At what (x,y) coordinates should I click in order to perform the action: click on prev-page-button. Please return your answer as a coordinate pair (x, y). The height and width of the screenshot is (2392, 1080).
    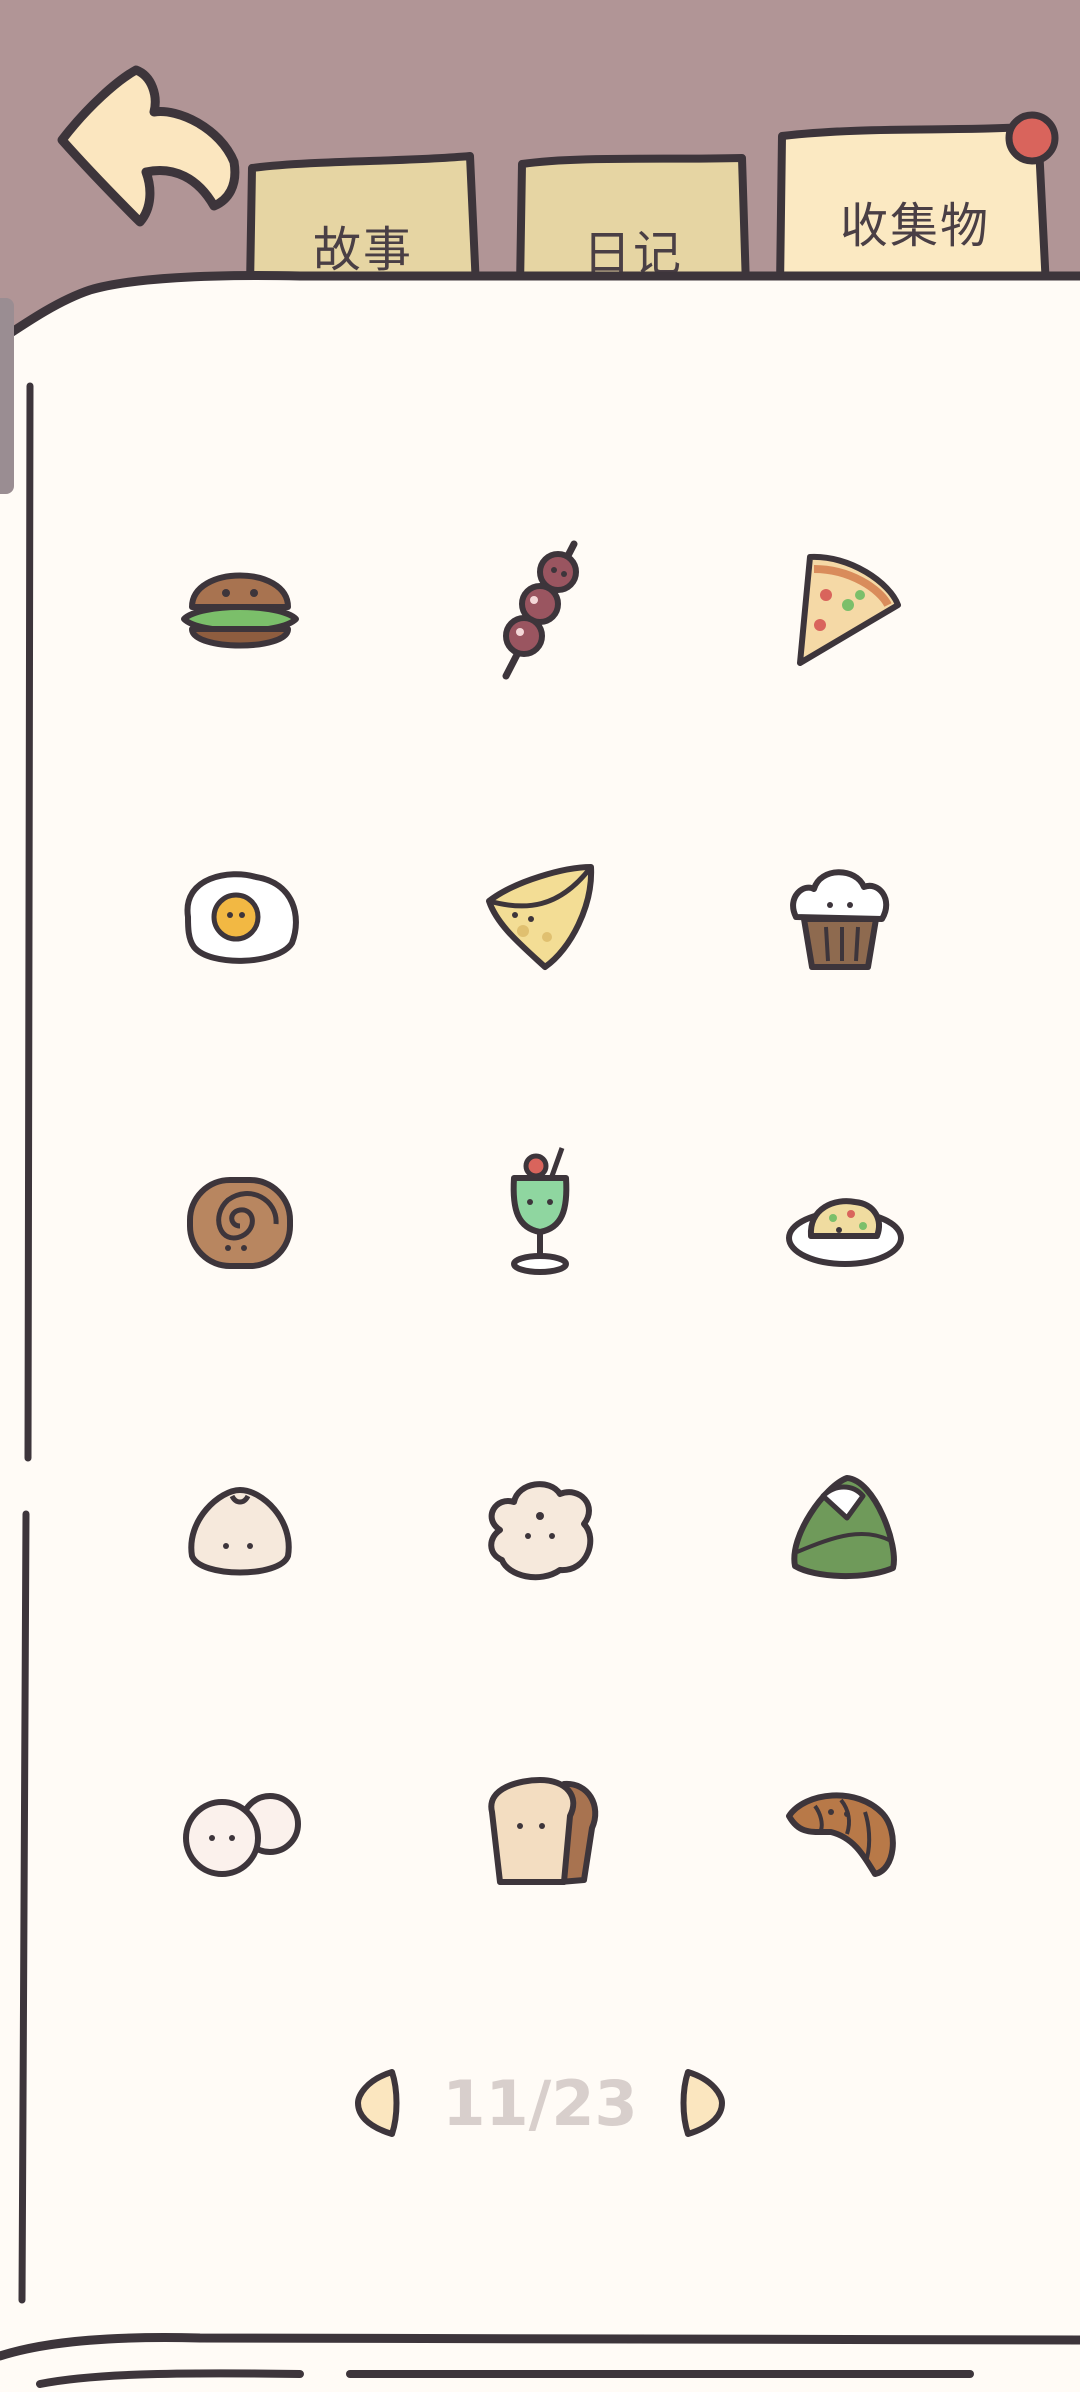
    Looking at the image, I should click on (377, 2103).